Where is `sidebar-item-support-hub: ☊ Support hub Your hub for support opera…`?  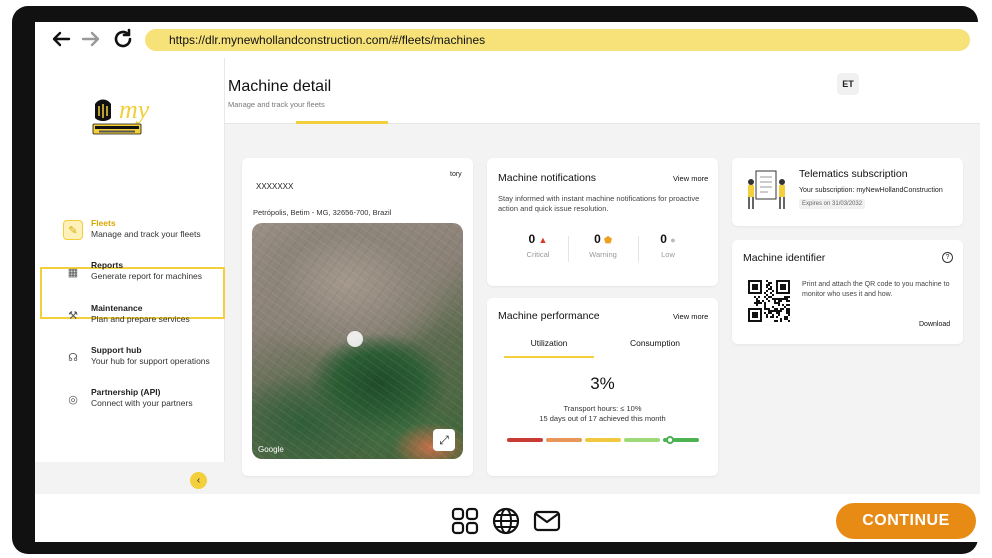 sidebar-item-support-hub: ☊ Support hub Your hub for support opera… is located at coordinates (141, 361).